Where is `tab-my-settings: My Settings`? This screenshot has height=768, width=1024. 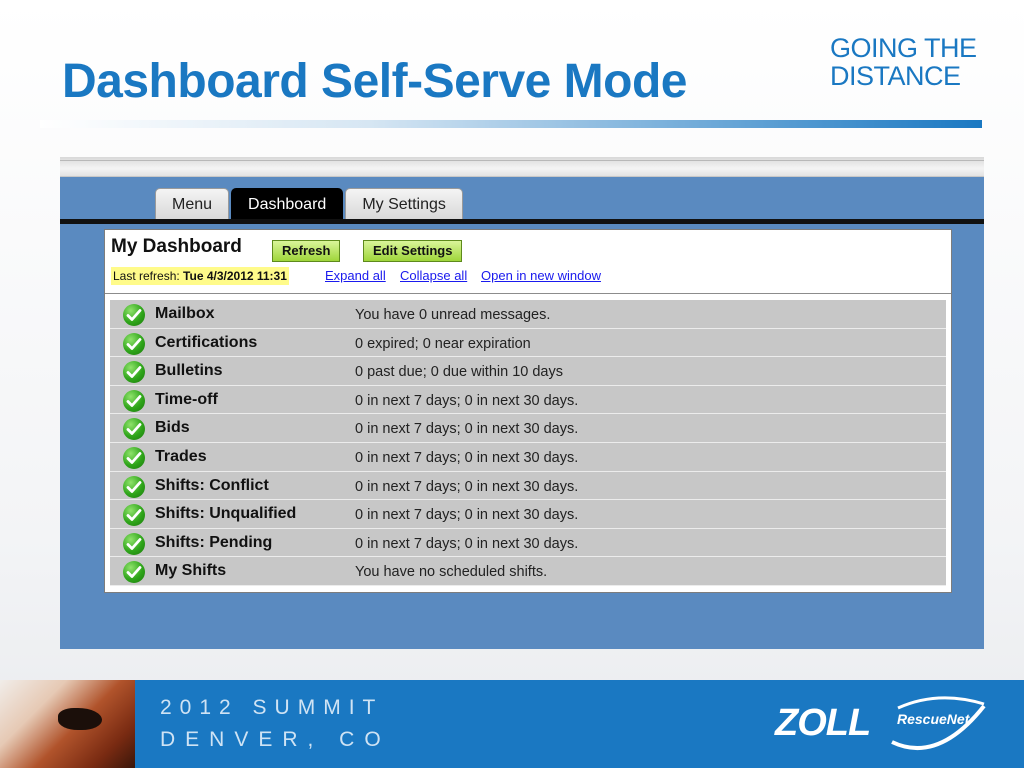 tab-my-settings: My Settings is located at coordinates (404, 204).